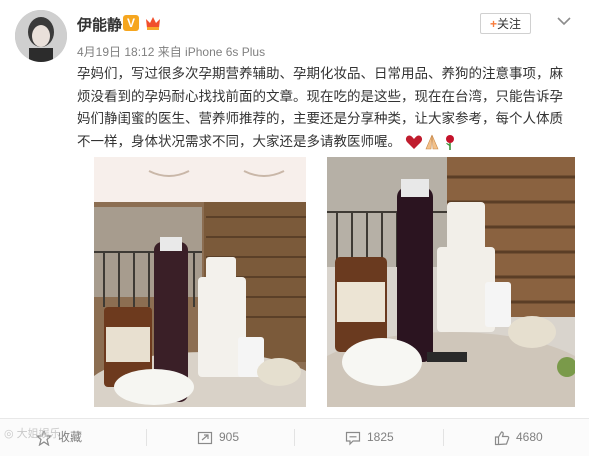 Image resolution: width=589 pixels, height=456 pixels. I want to click on like-button: 4680, so click(518, 437).